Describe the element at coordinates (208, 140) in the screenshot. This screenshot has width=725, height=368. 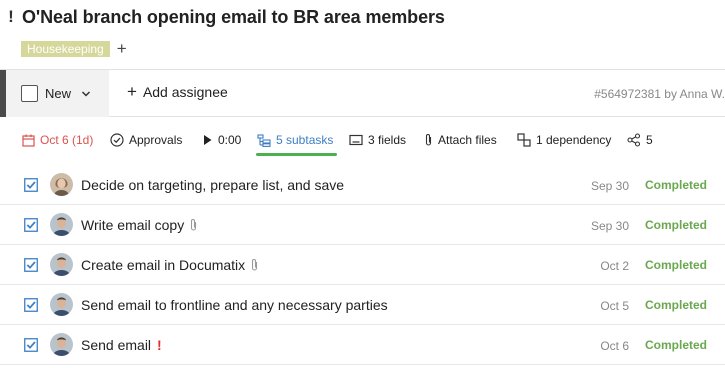
I see `play-icon` at that location.